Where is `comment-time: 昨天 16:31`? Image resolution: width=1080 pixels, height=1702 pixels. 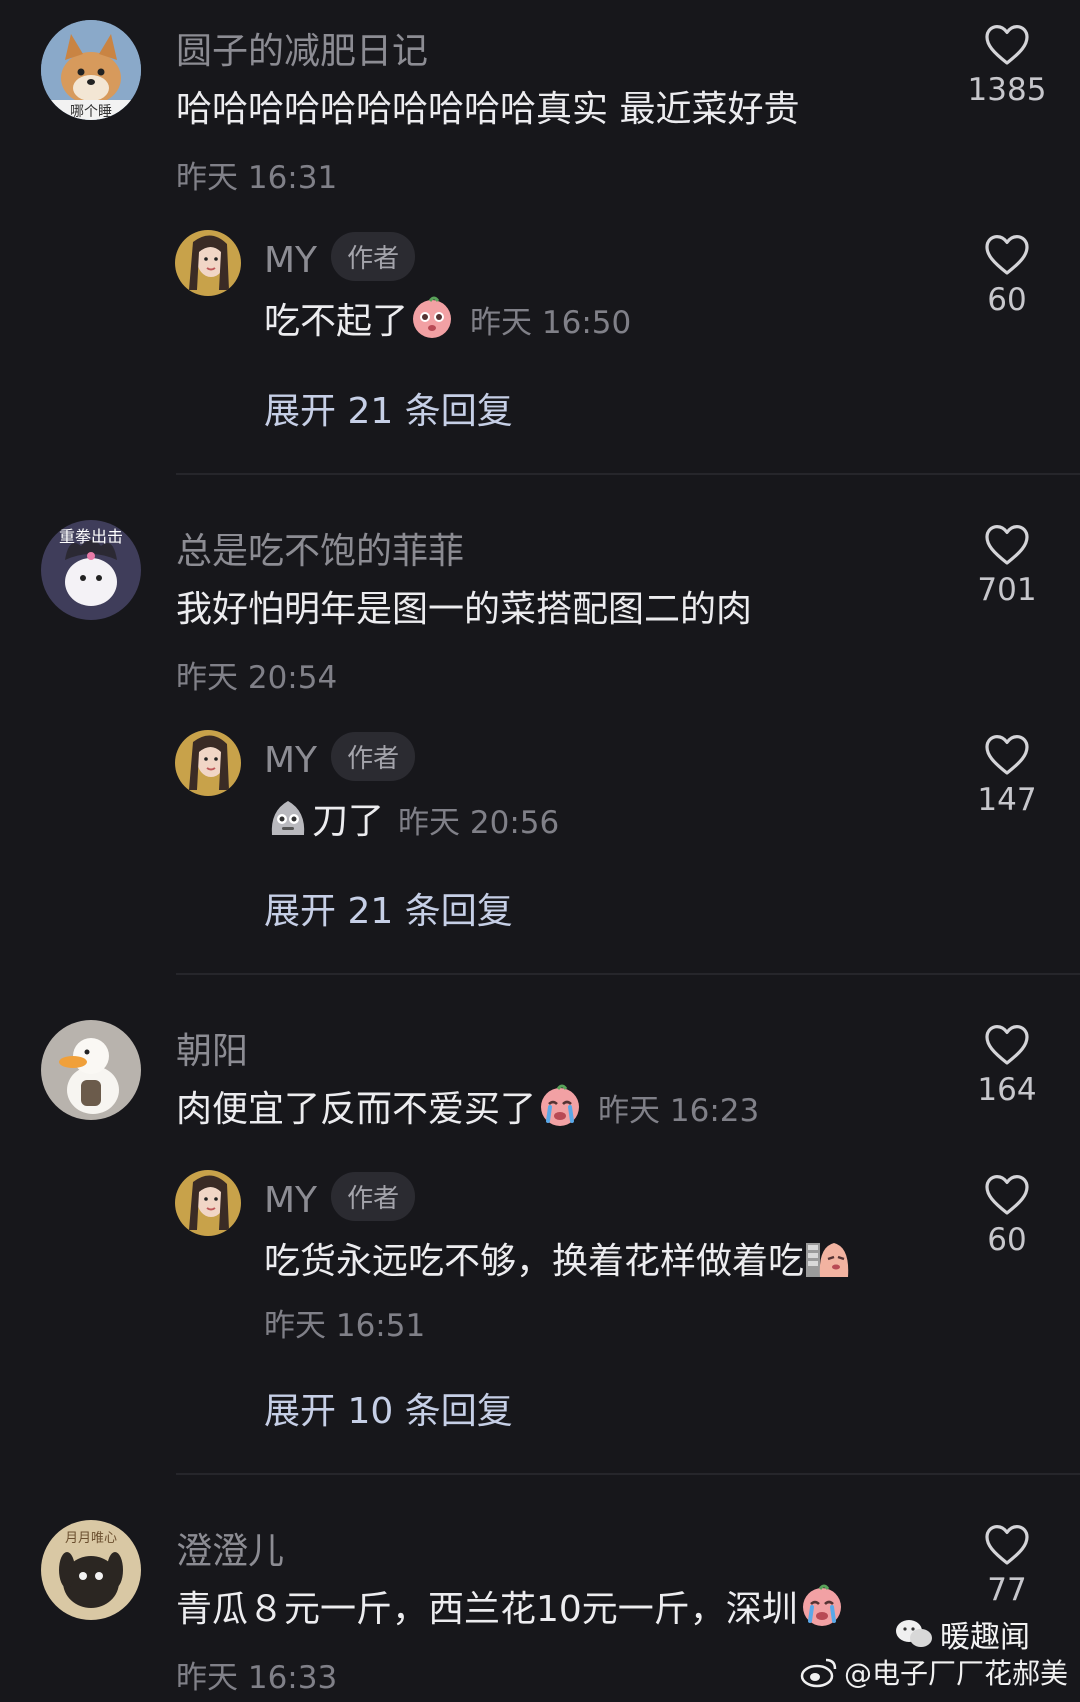
comment-time: 昨天 16:31 is located at coordinates (257, 178).